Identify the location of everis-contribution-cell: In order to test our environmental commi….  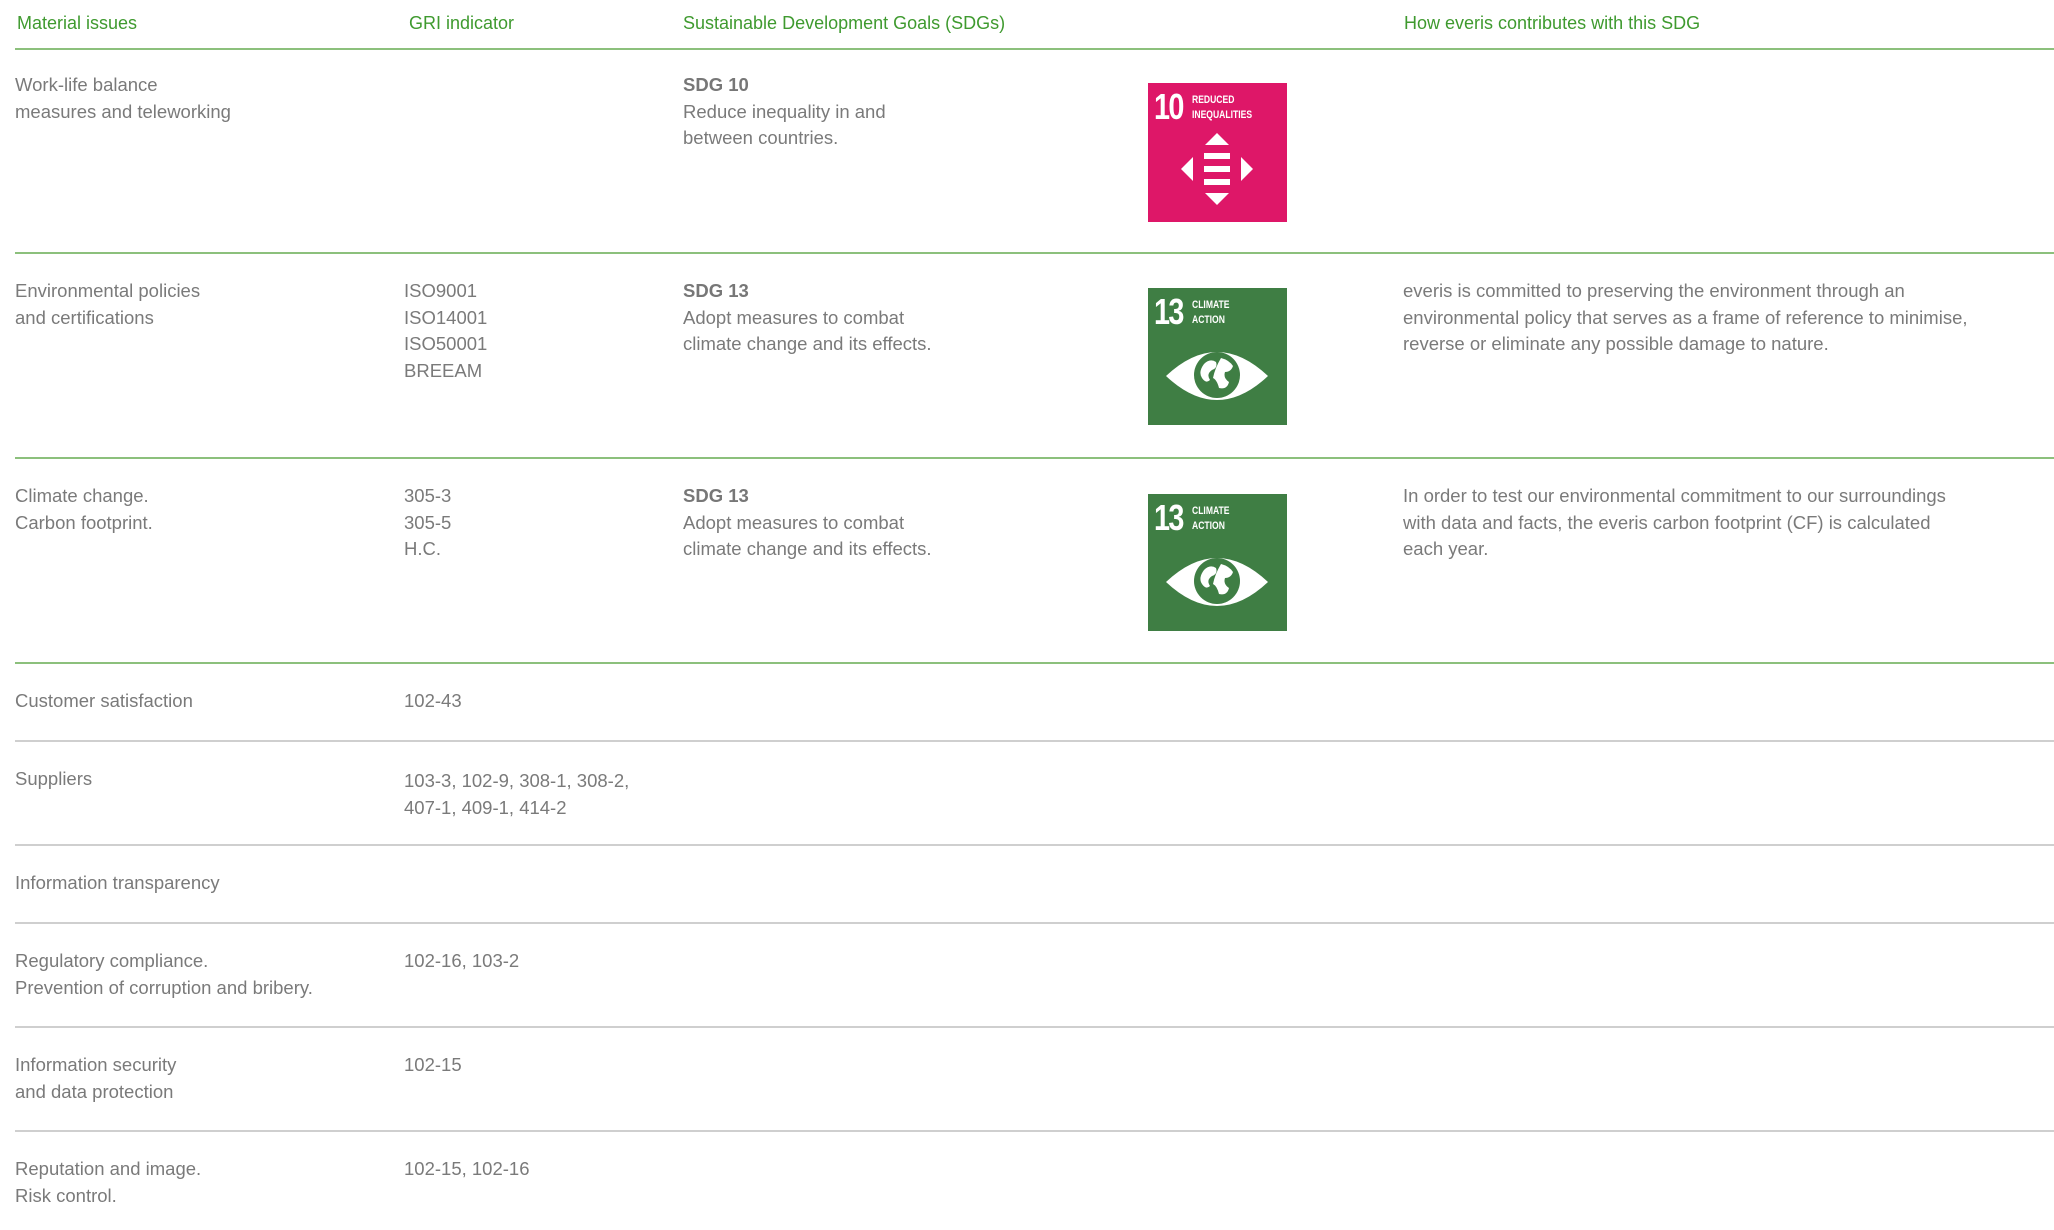
(1674, 523).